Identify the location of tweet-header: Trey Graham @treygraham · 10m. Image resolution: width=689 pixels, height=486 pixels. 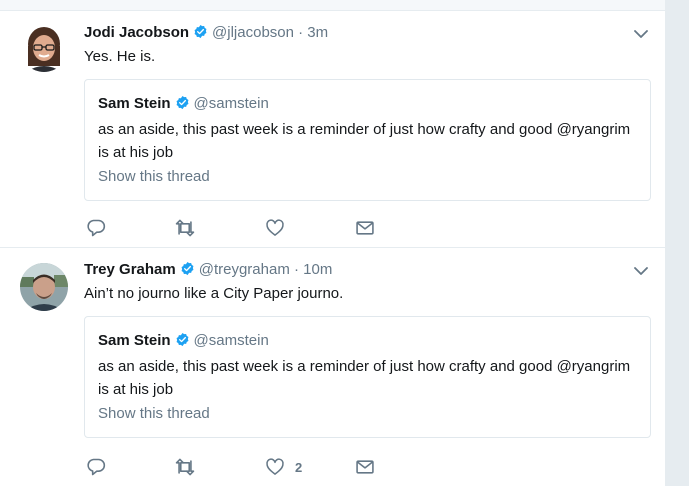
(208, 271).